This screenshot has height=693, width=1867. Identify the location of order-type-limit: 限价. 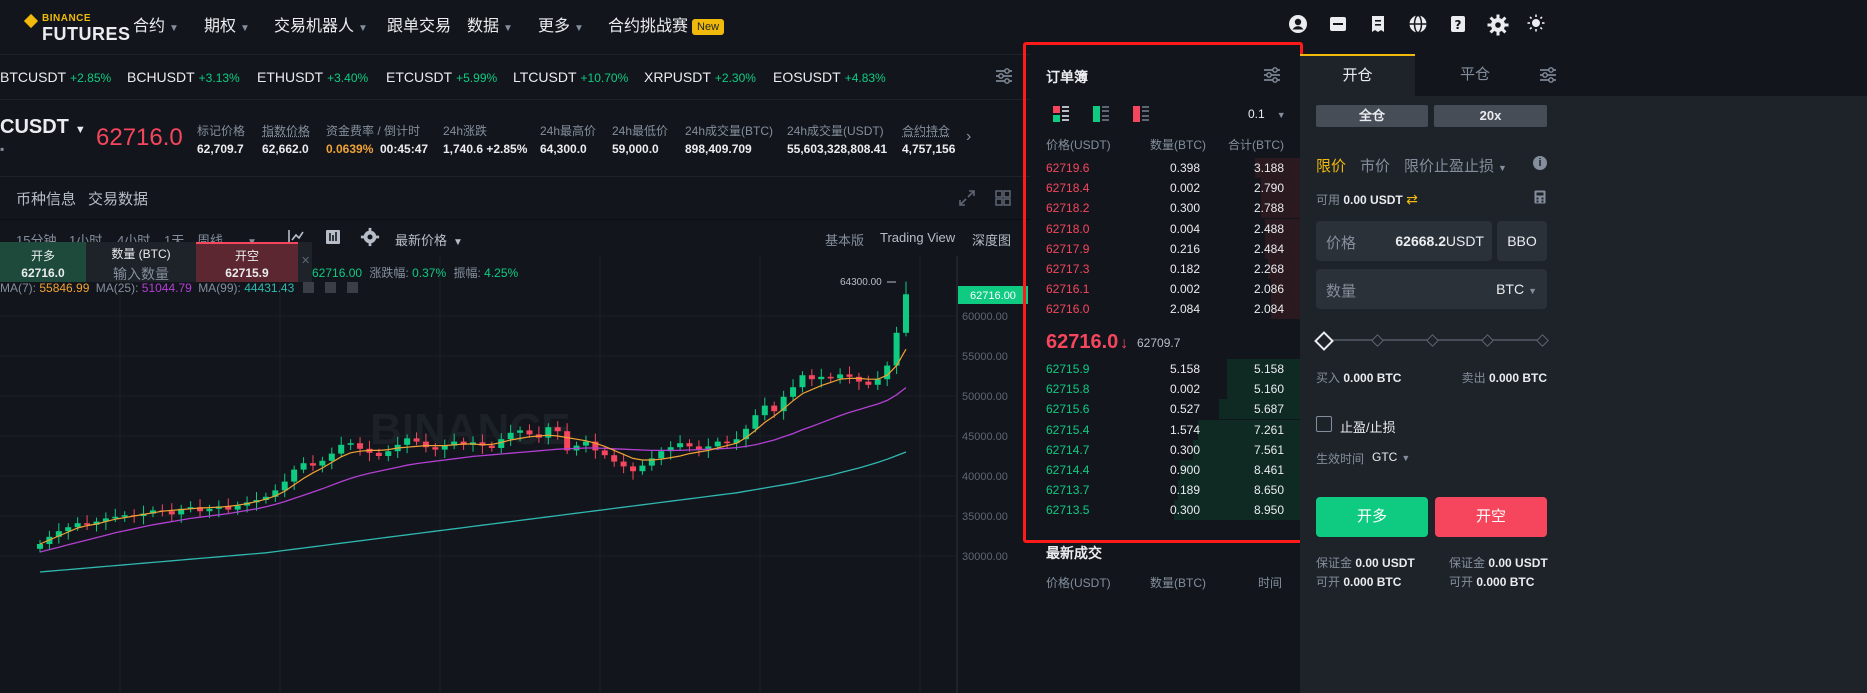
(1331, 165).